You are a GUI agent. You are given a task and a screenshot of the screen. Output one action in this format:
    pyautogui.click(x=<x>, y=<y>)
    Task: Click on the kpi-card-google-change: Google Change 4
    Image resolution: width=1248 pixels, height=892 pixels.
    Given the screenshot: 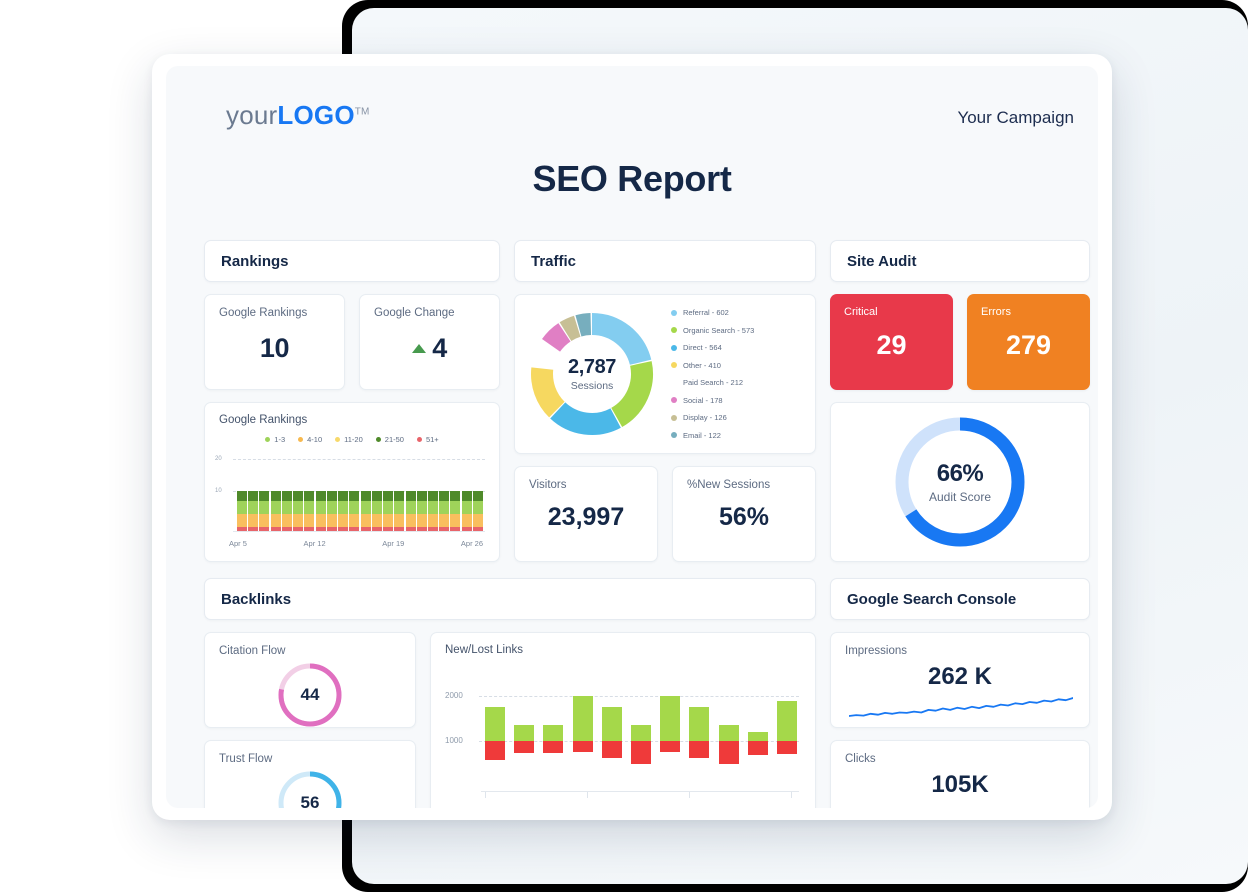 What is the action you would take?
    pyautogui.click(x=429, y=342)
    